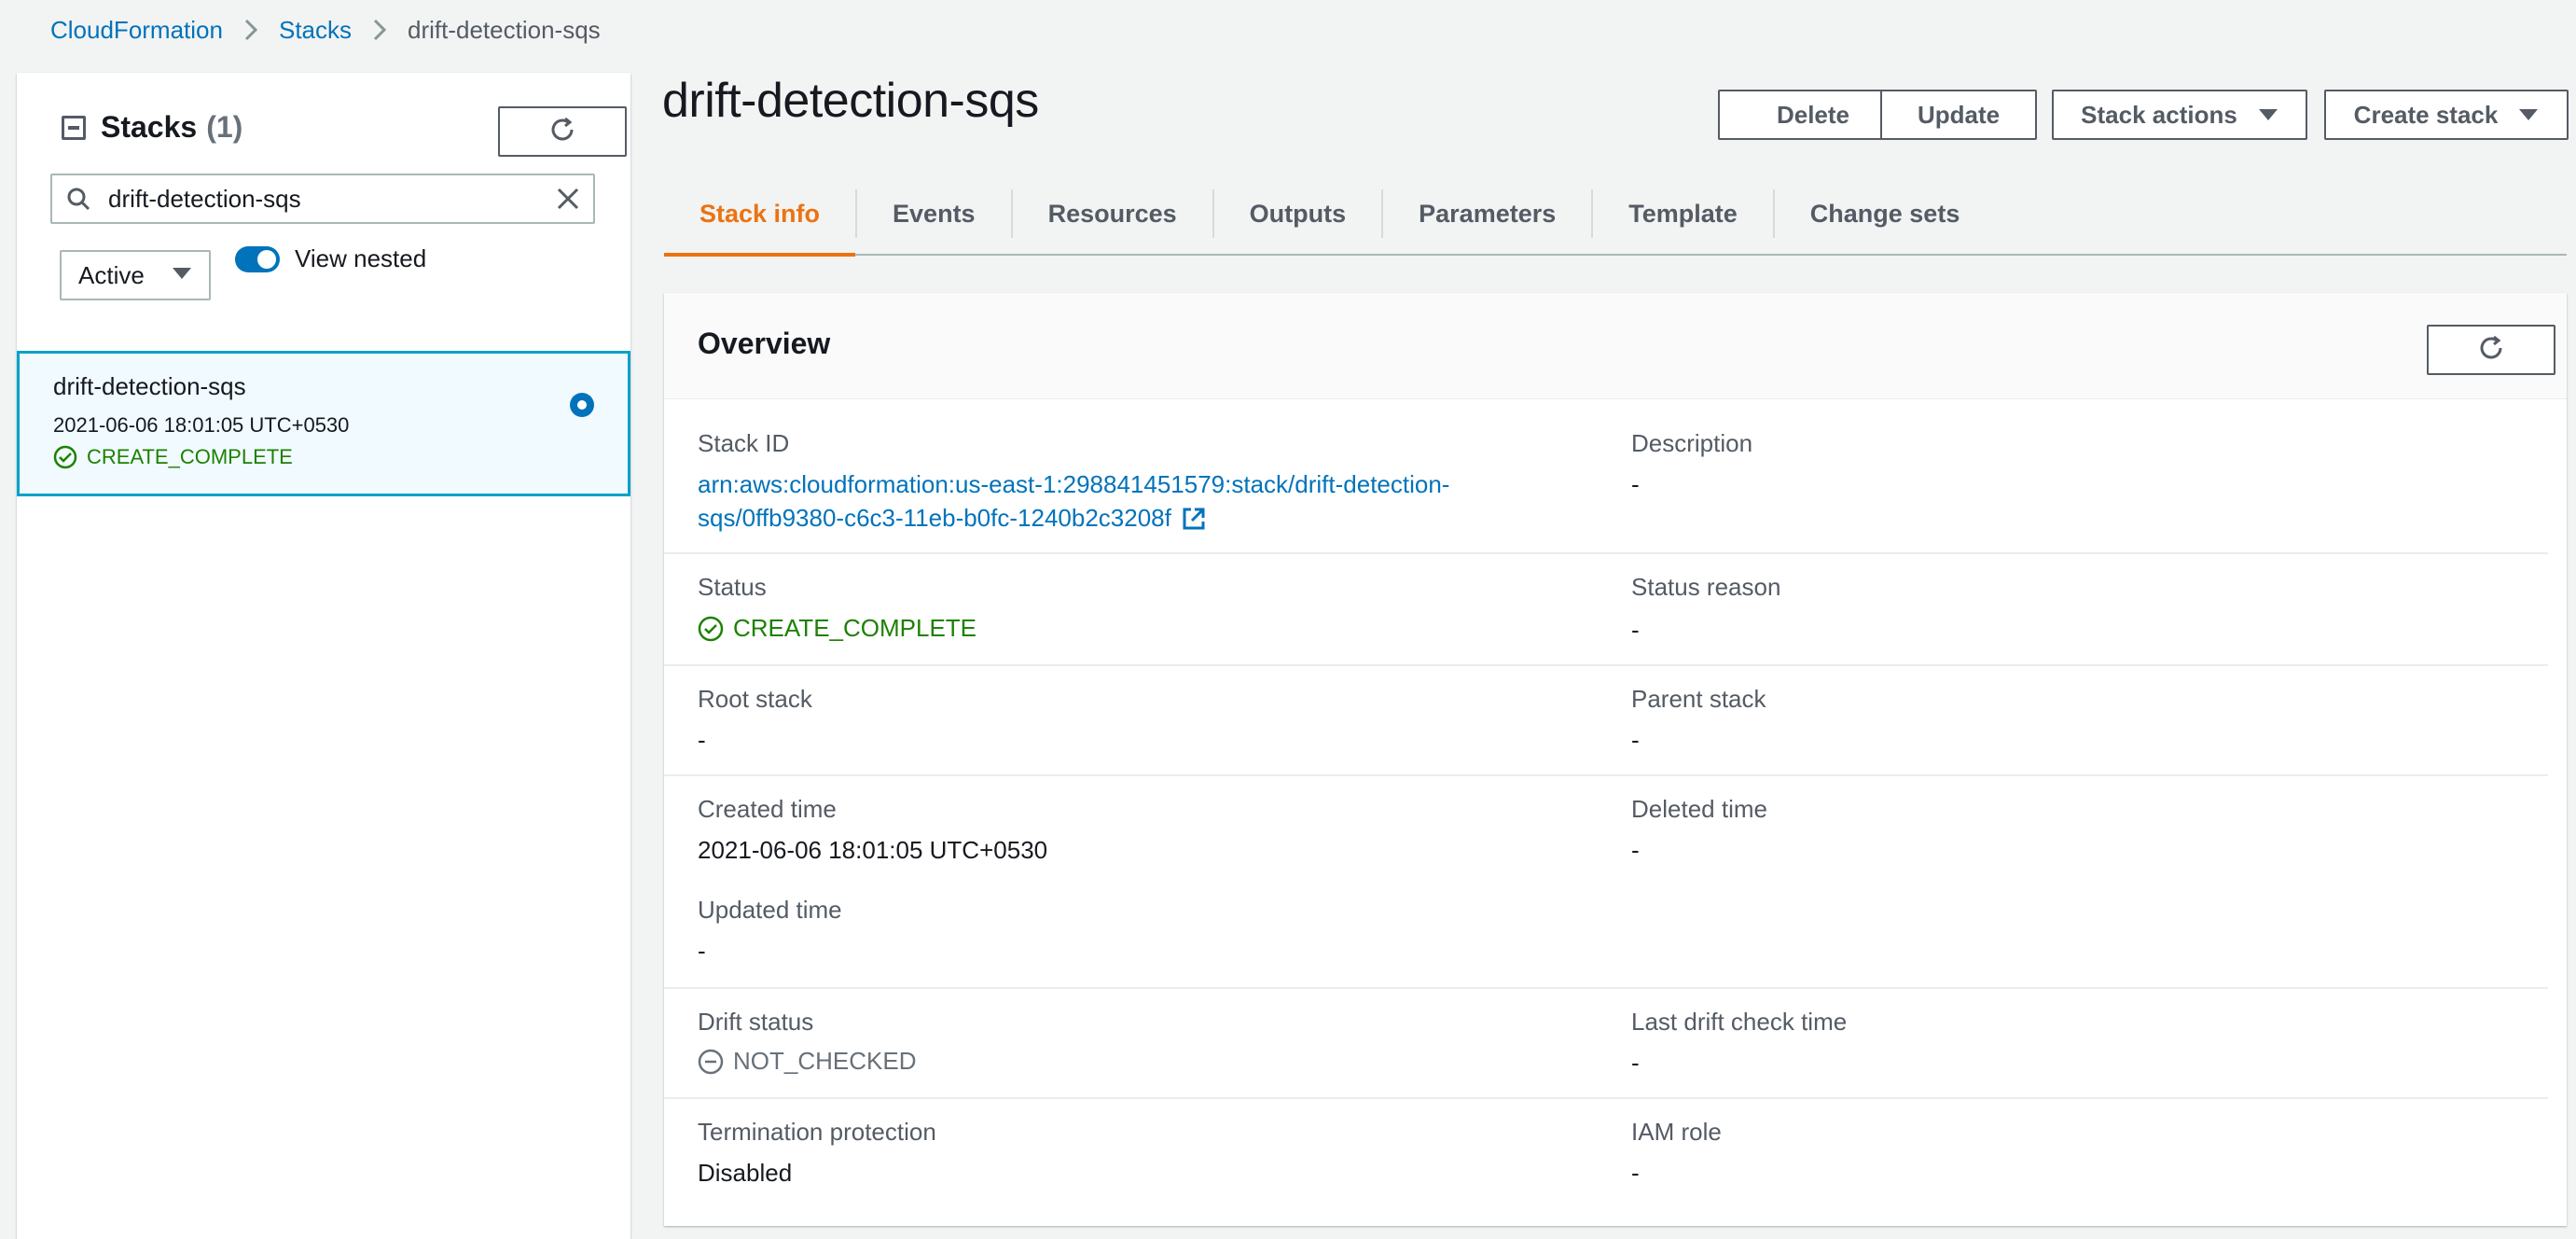  What do you see at coordinates (711, 1062) in the screenshot?
I see `not-checked-icon` at bounding box center [711, 1062].